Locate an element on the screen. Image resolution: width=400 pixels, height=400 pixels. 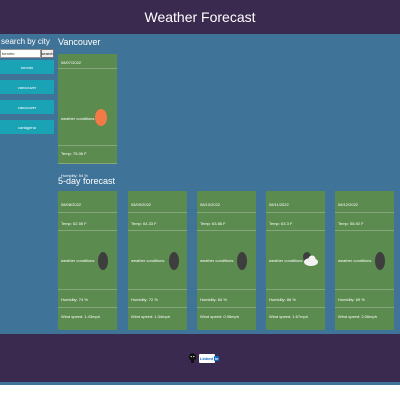
search-history: toronto vancouver vancouver cartagena is located at coordinates (27, 97).